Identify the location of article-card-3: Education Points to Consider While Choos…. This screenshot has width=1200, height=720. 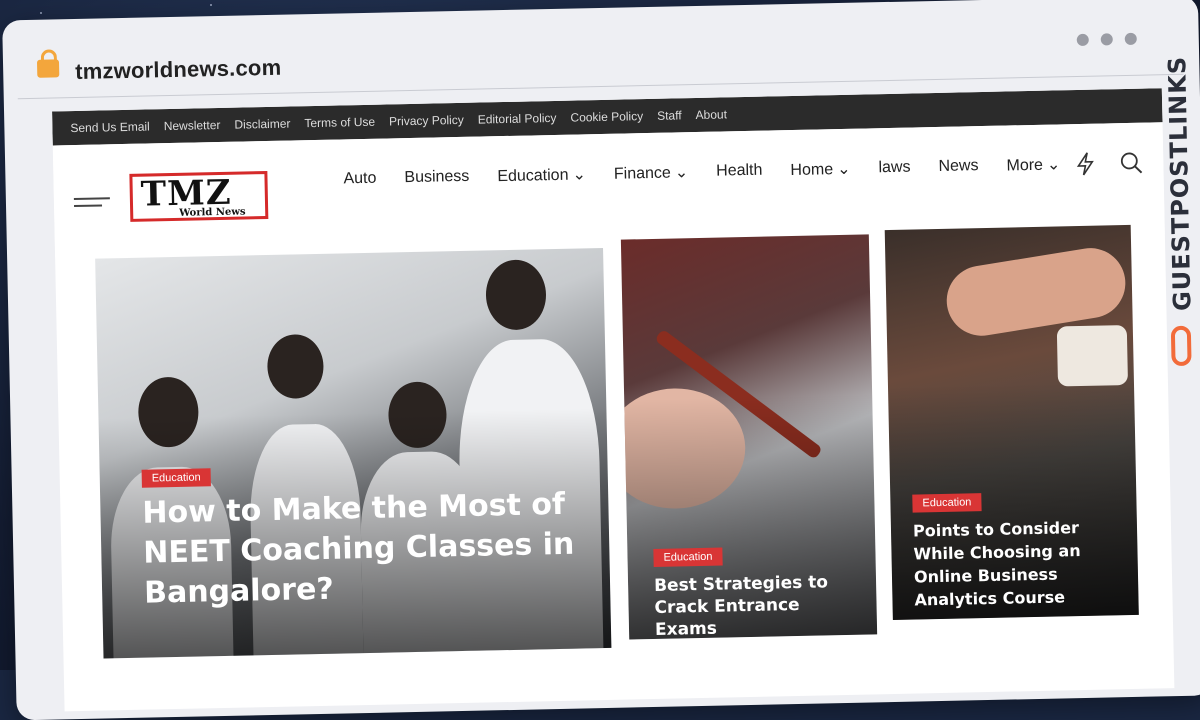
(1011, 422).